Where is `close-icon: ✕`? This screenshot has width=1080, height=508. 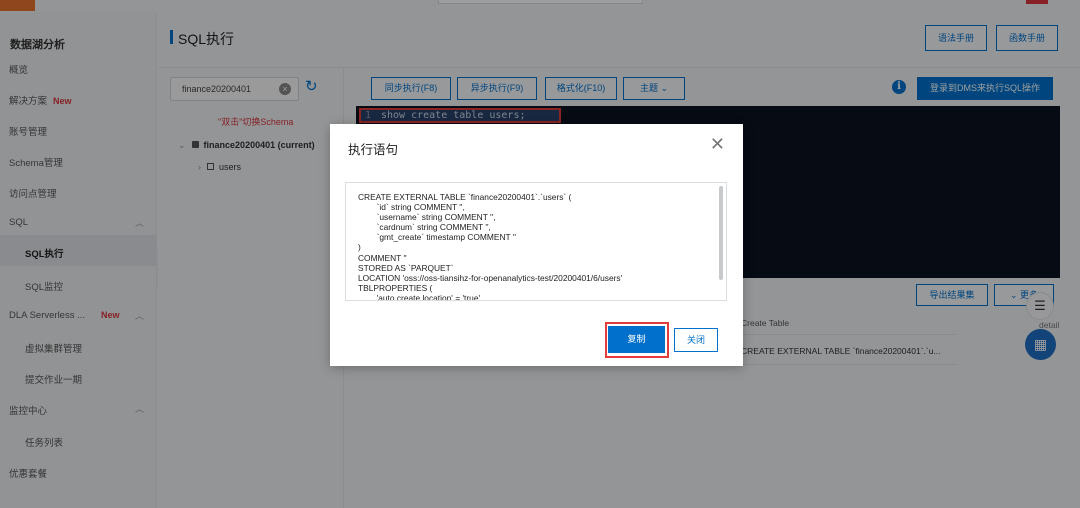 close-icon: ✕ is located at coordinates (717, 144).